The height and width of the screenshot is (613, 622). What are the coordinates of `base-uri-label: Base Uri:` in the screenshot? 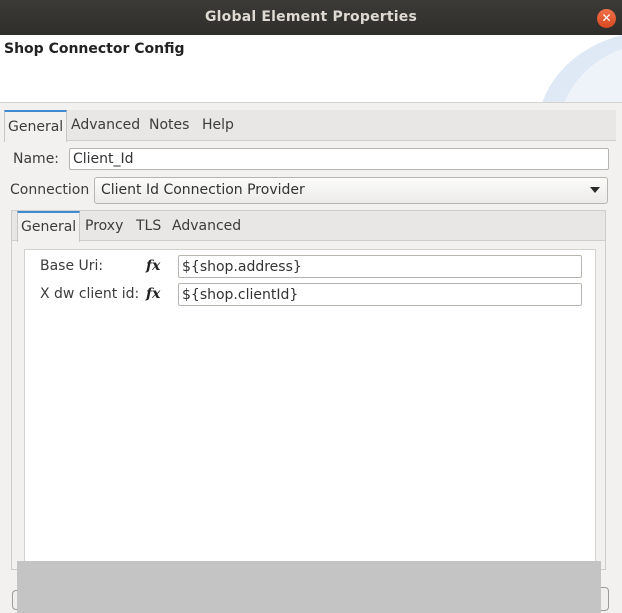 It's located at (72, 266).